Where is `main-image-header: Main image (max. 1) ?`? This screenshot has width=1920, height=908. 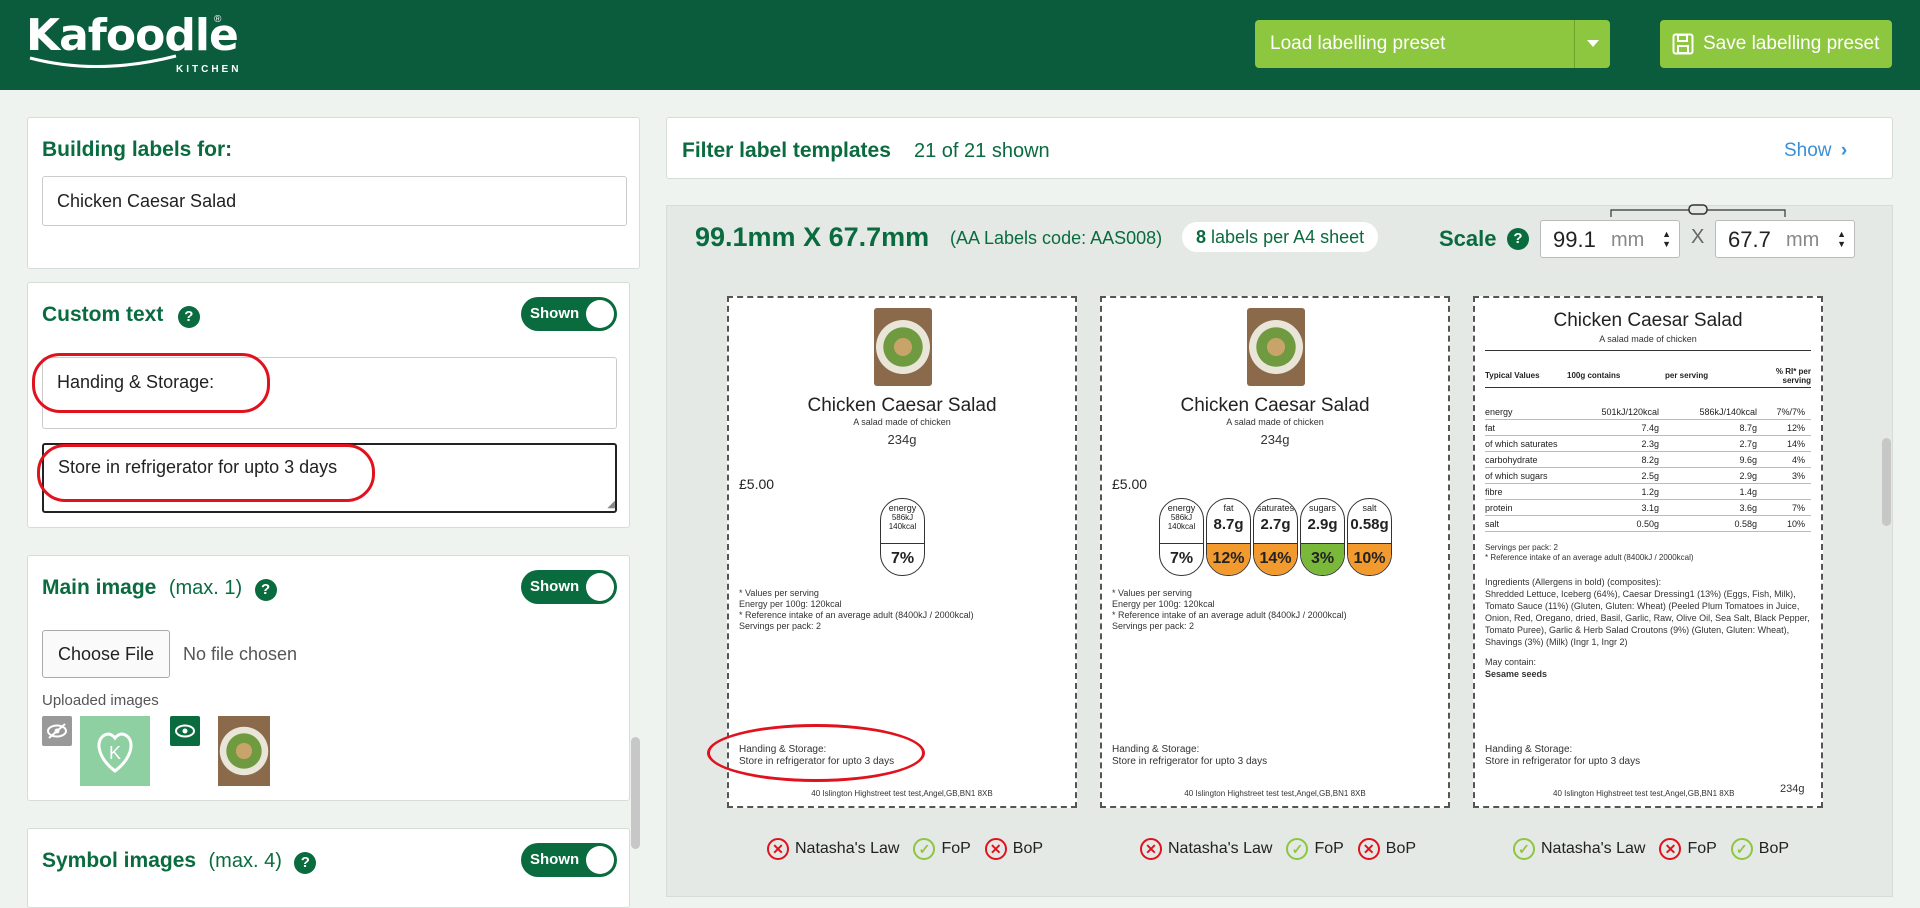
main-image-header: Main image (max. 1) ? is located at coordinates (159, 588).